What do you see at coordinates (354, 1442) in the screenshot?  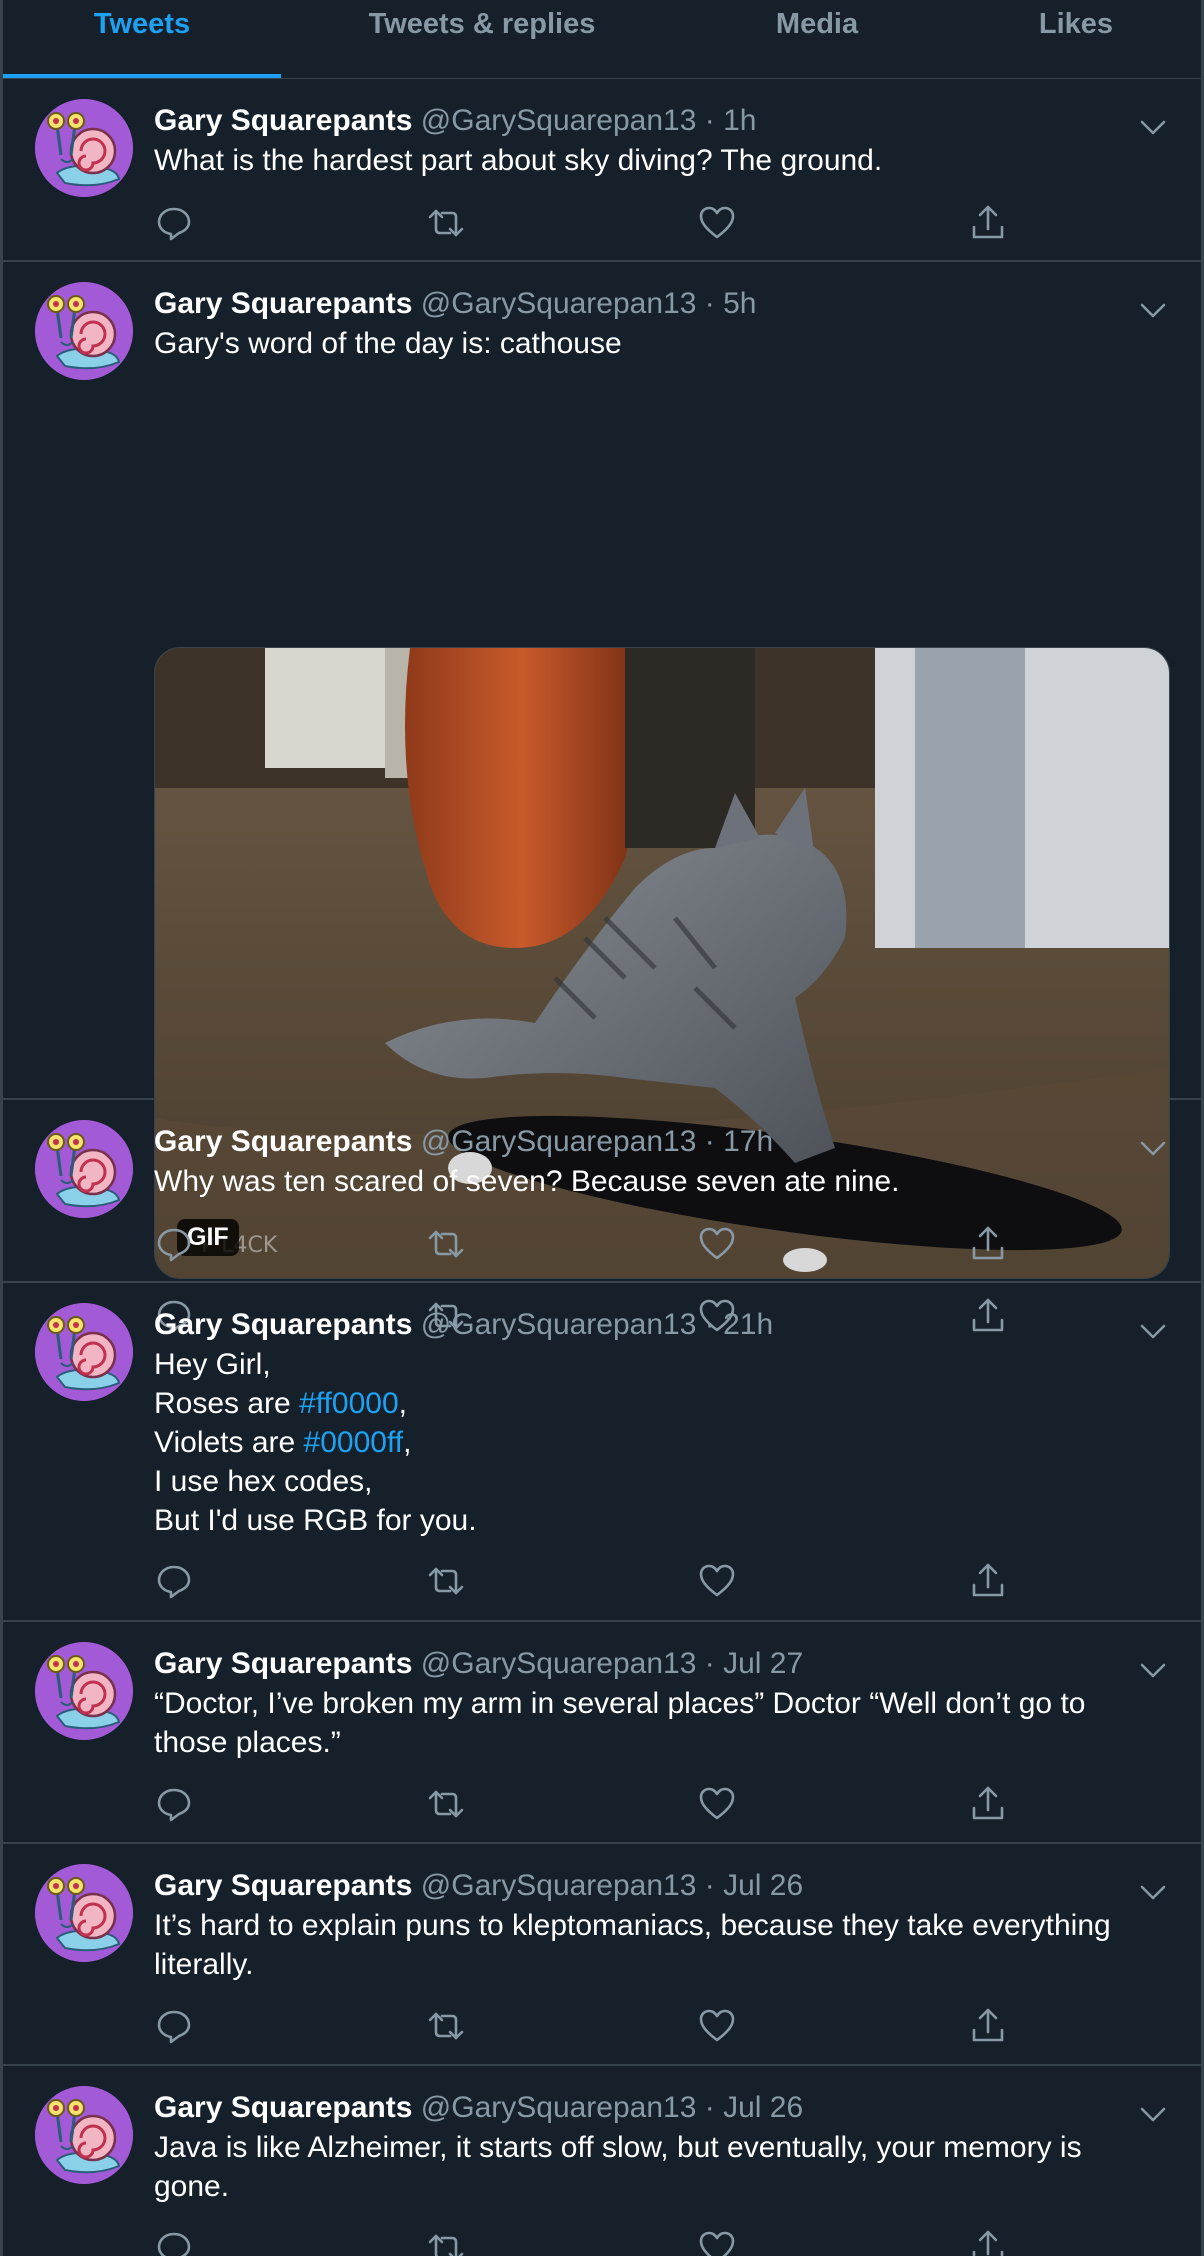 I see `hashtag-link: #0000ff` at bounding box center [354, 1442].